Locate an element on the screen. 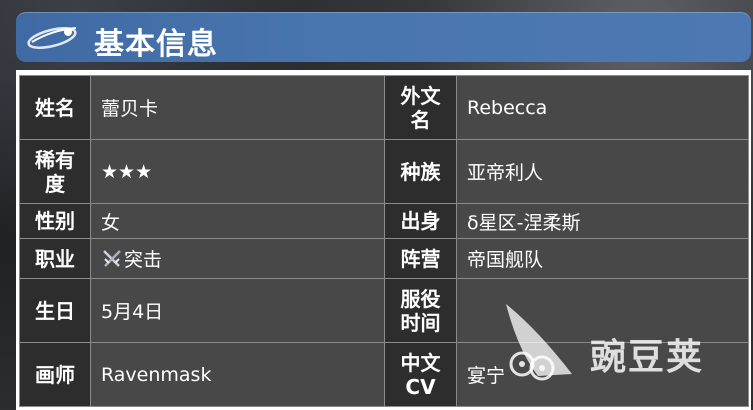  key-rarity: 稀有度 is located at coordinates (55, 171).